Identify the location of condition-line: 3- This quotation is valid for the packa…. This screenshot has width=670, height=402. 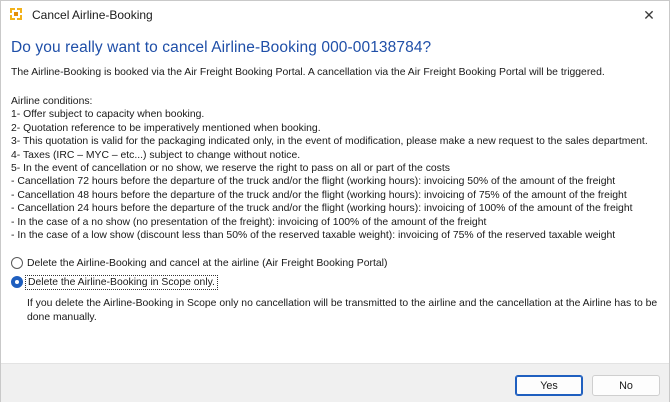
(329, 142).